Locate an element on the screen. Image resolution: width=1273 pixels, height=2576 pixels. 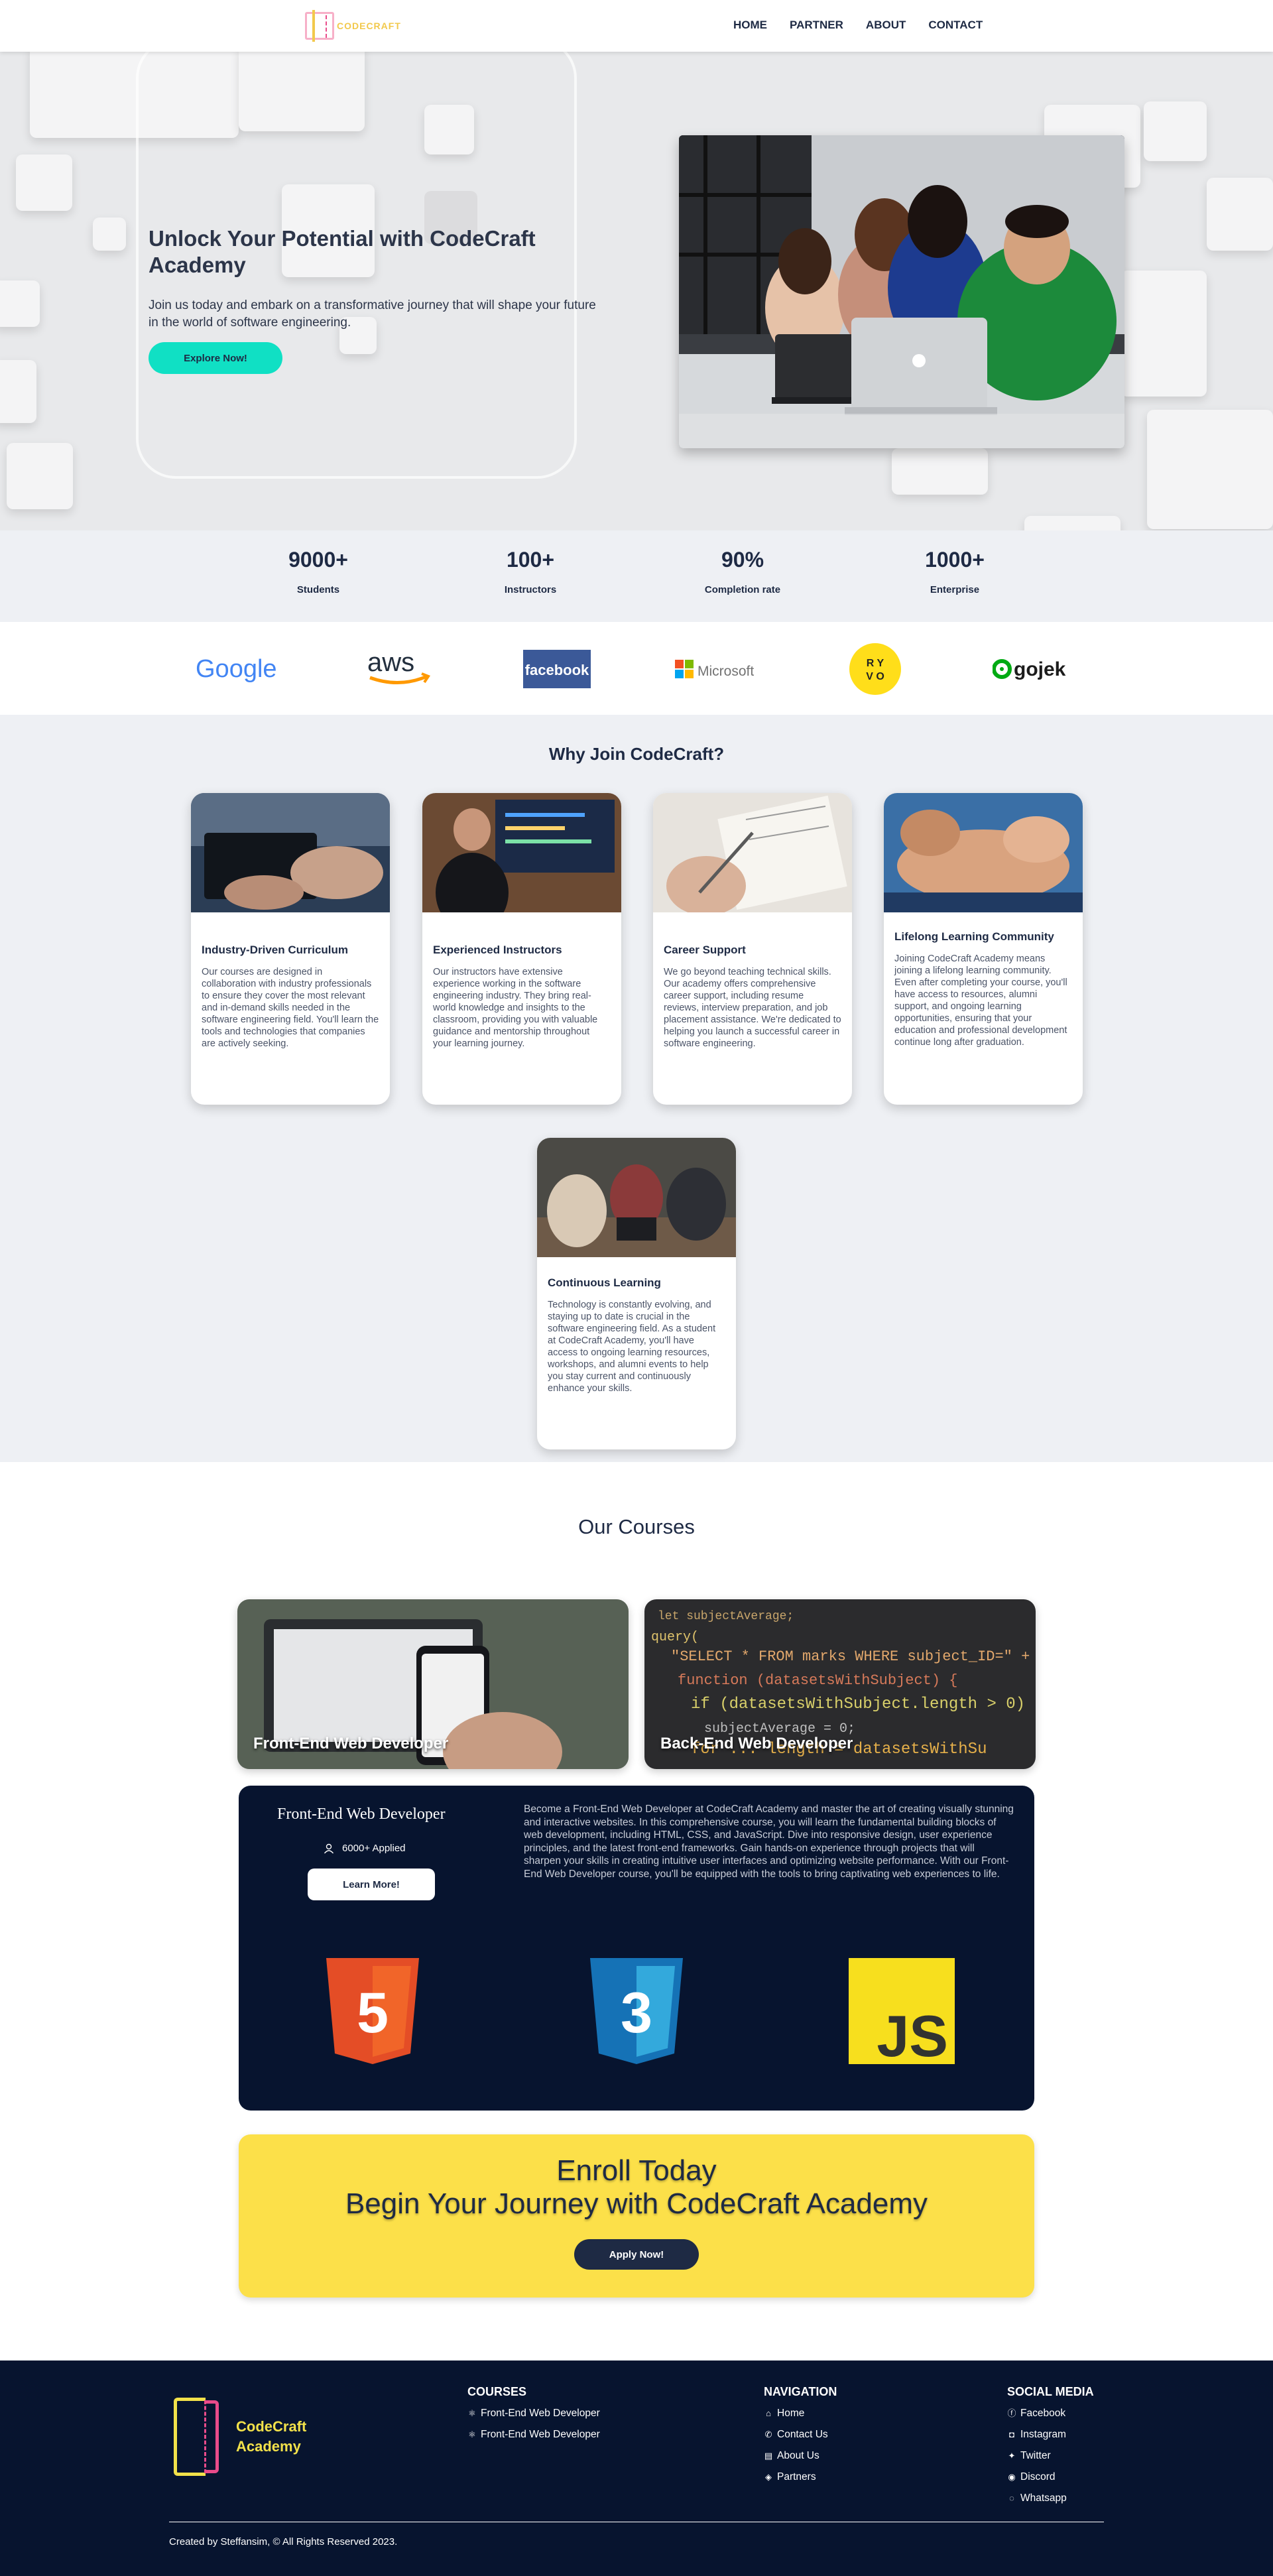
yellow-partner-logo: R Y V O is located at coordinates (875, 669).